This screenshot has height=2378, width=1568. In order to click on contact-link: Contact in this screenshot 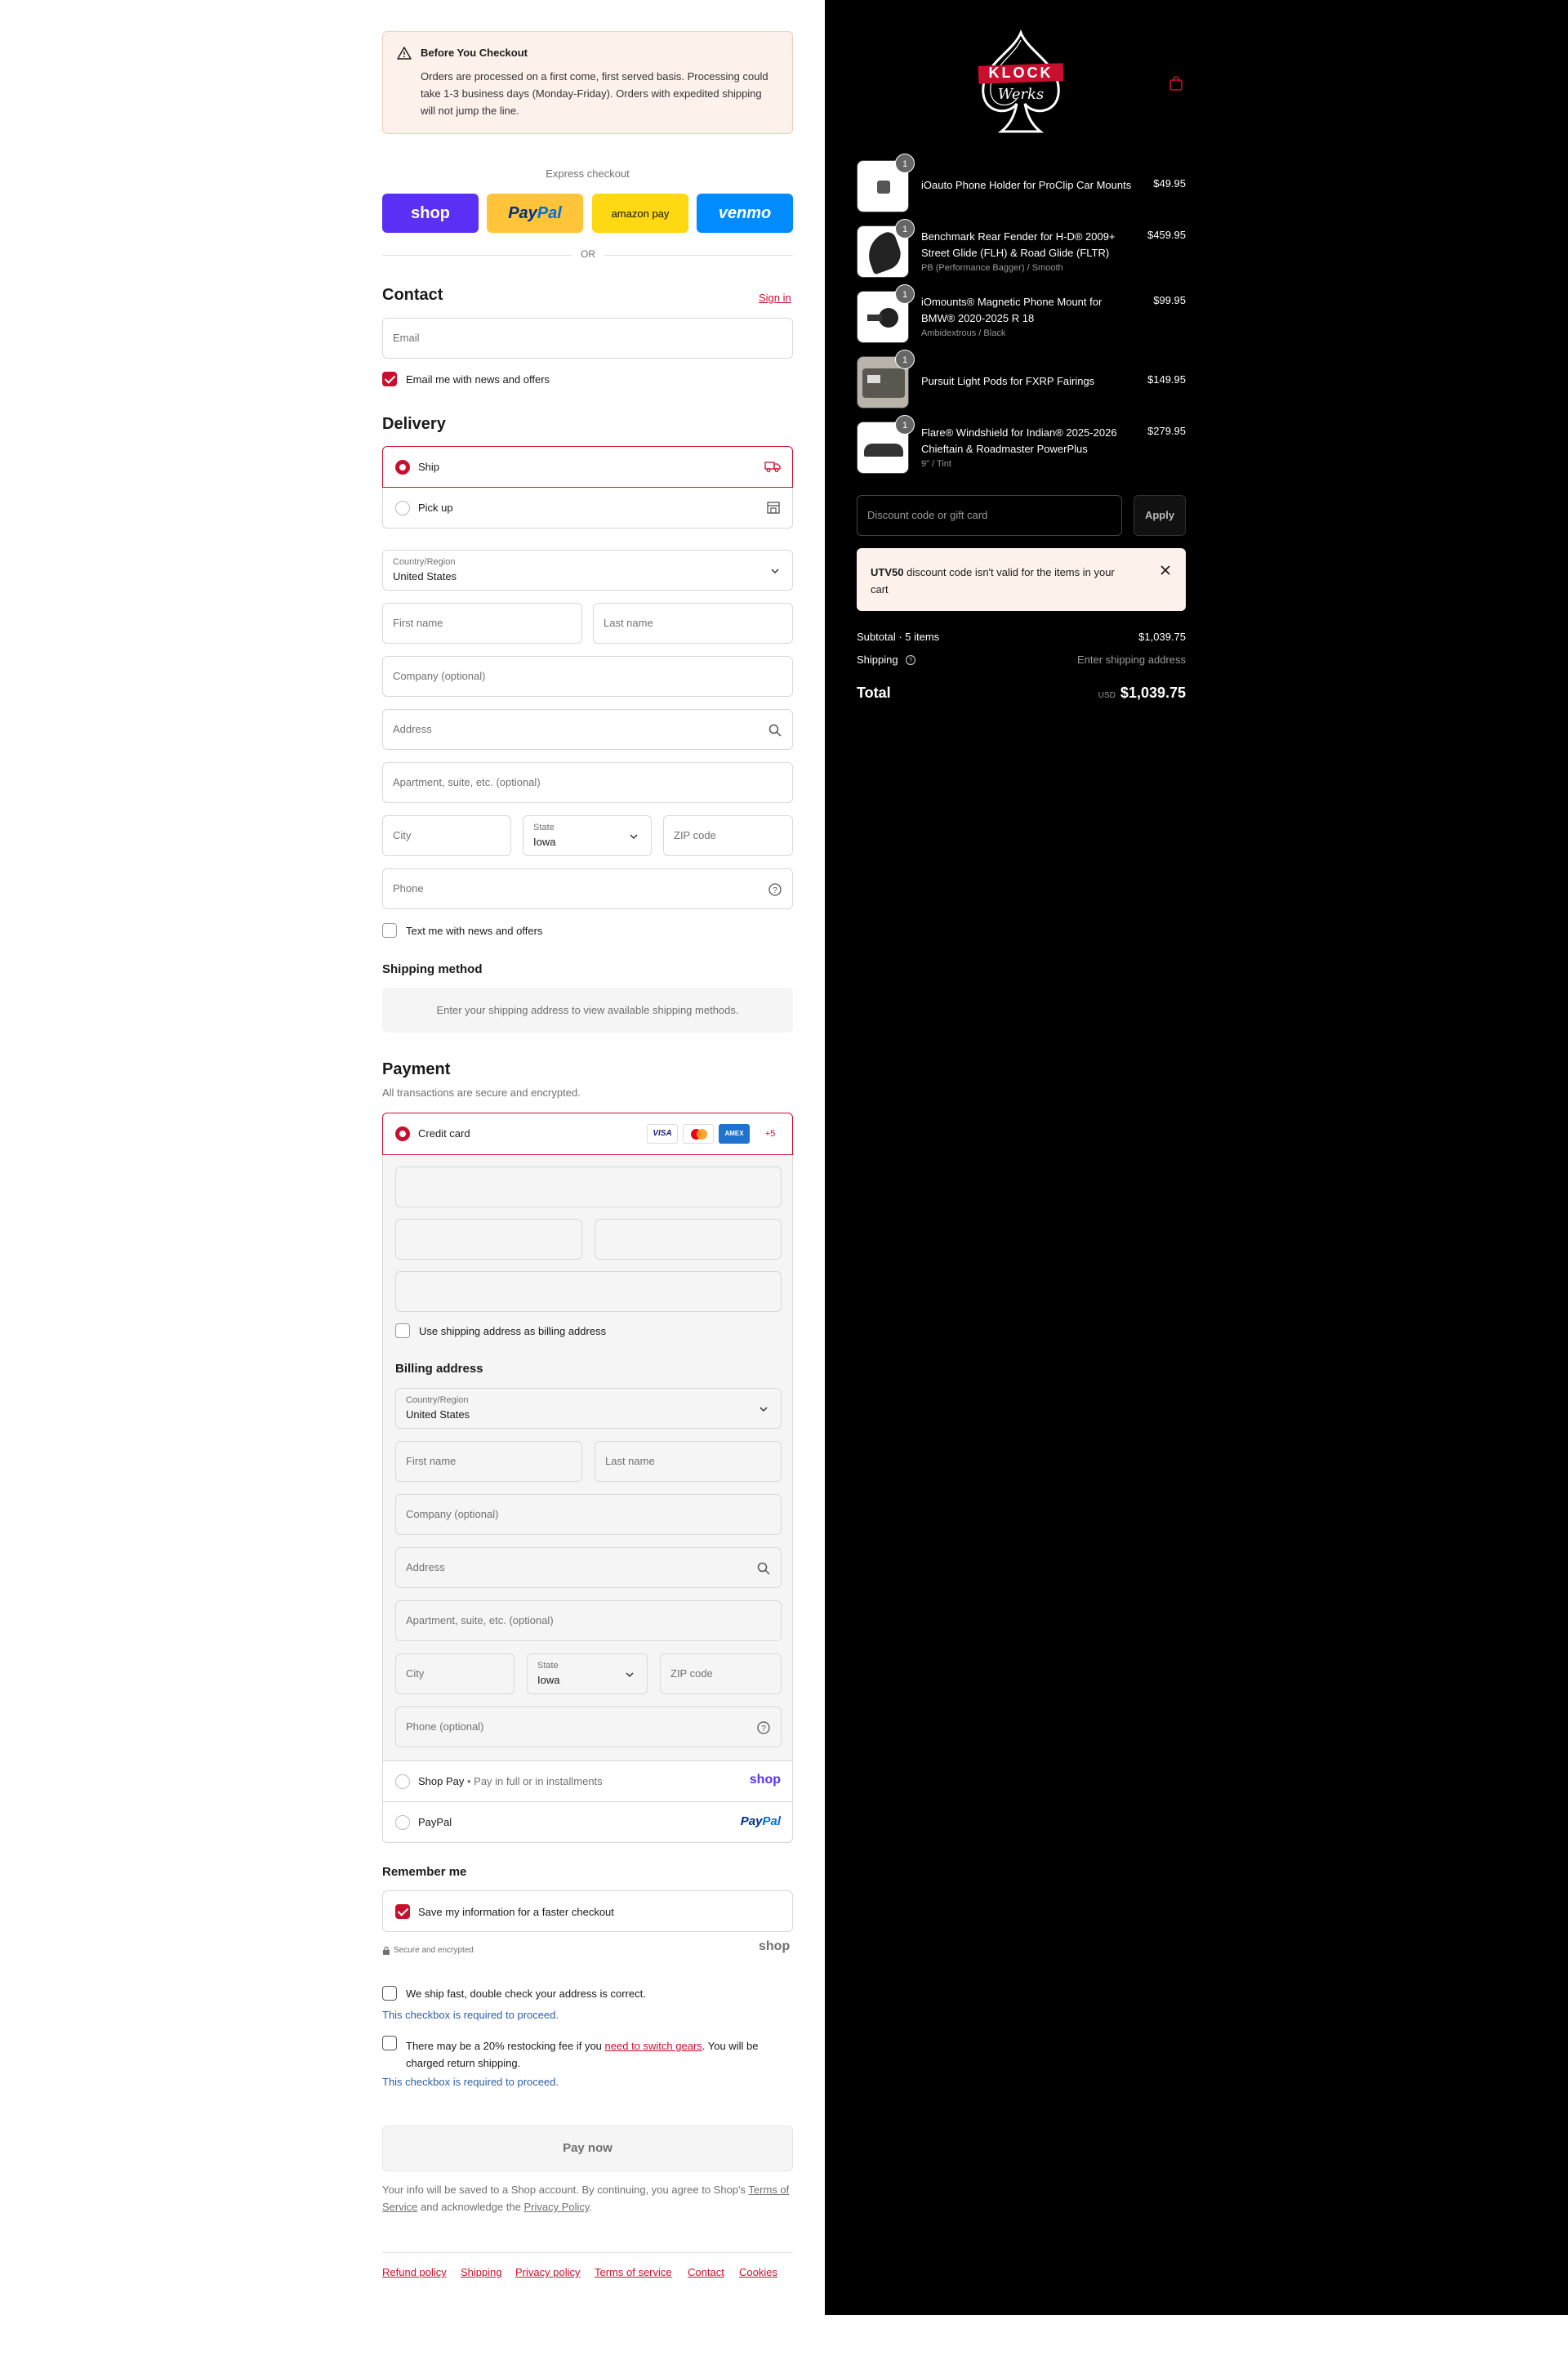, I will do `click(706, 2272)`.